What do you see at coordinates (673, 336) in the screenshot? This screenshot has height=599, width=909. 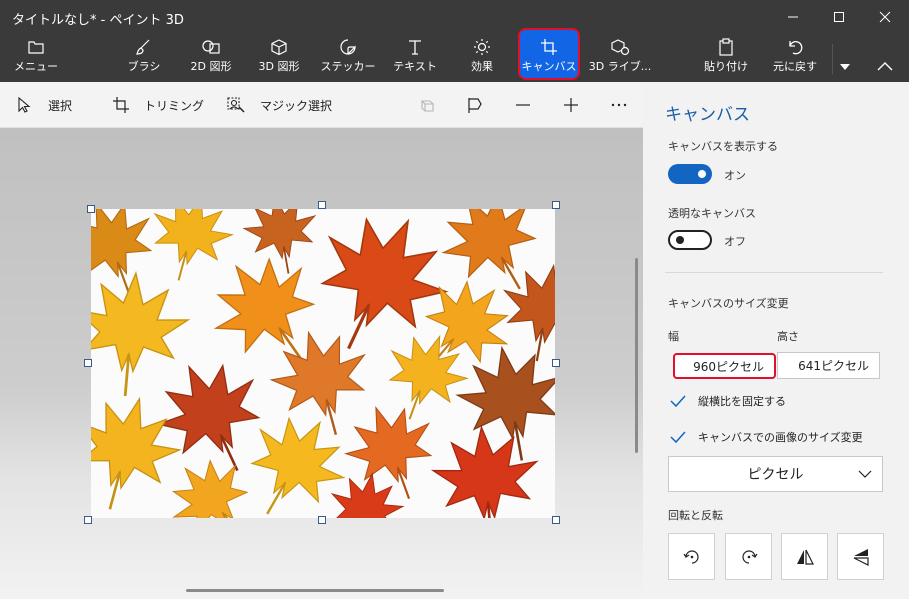 I see `width-label: 幅` at bounding box center [673, 336].